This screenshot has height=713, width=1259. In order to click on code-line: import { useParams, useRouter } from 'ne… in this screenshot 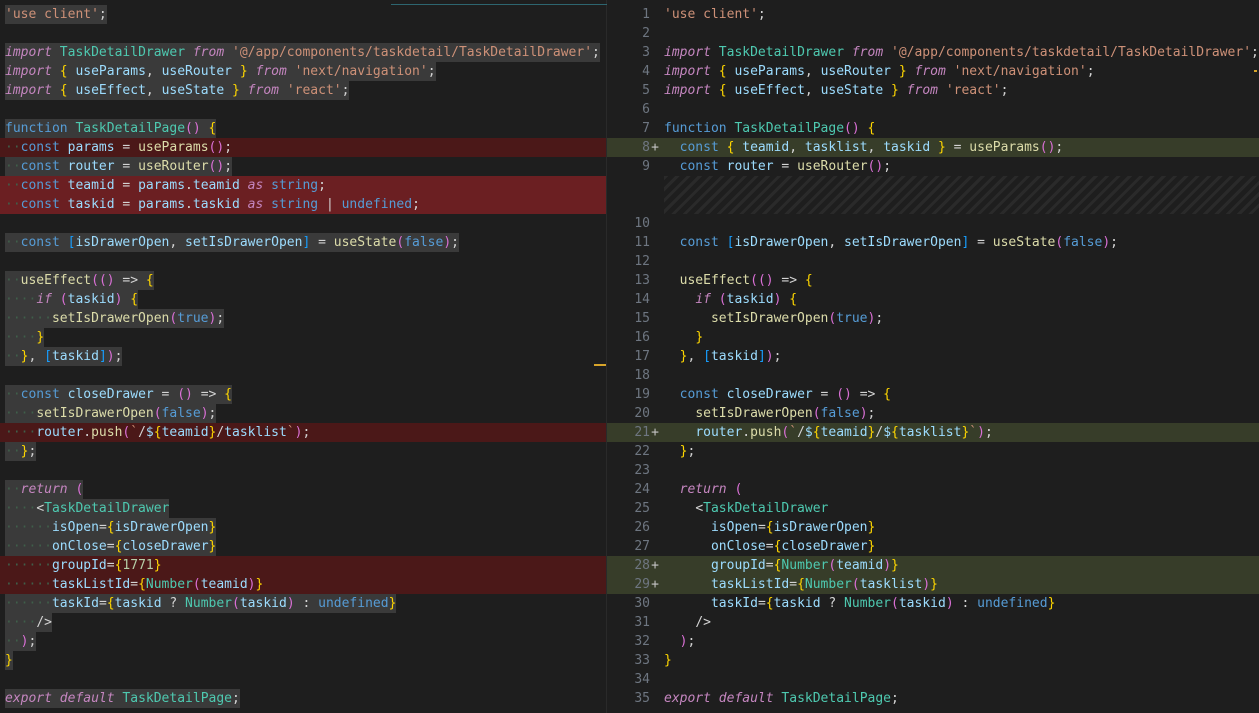, I will do `click(303, 71)`.